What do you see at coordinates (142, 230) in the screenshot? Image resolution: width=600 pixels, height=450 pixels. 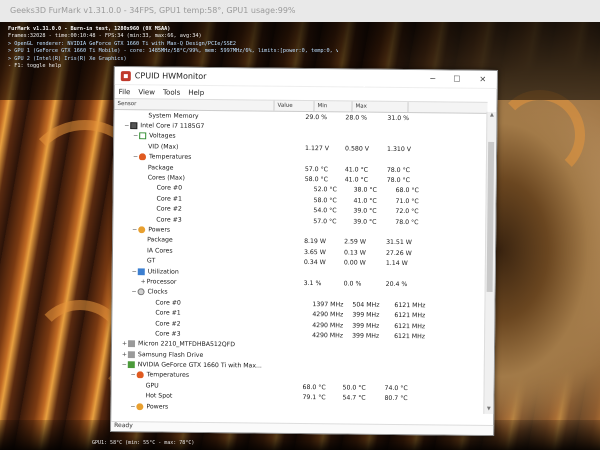 I see `power-icon` at bounding box center [142, 230].